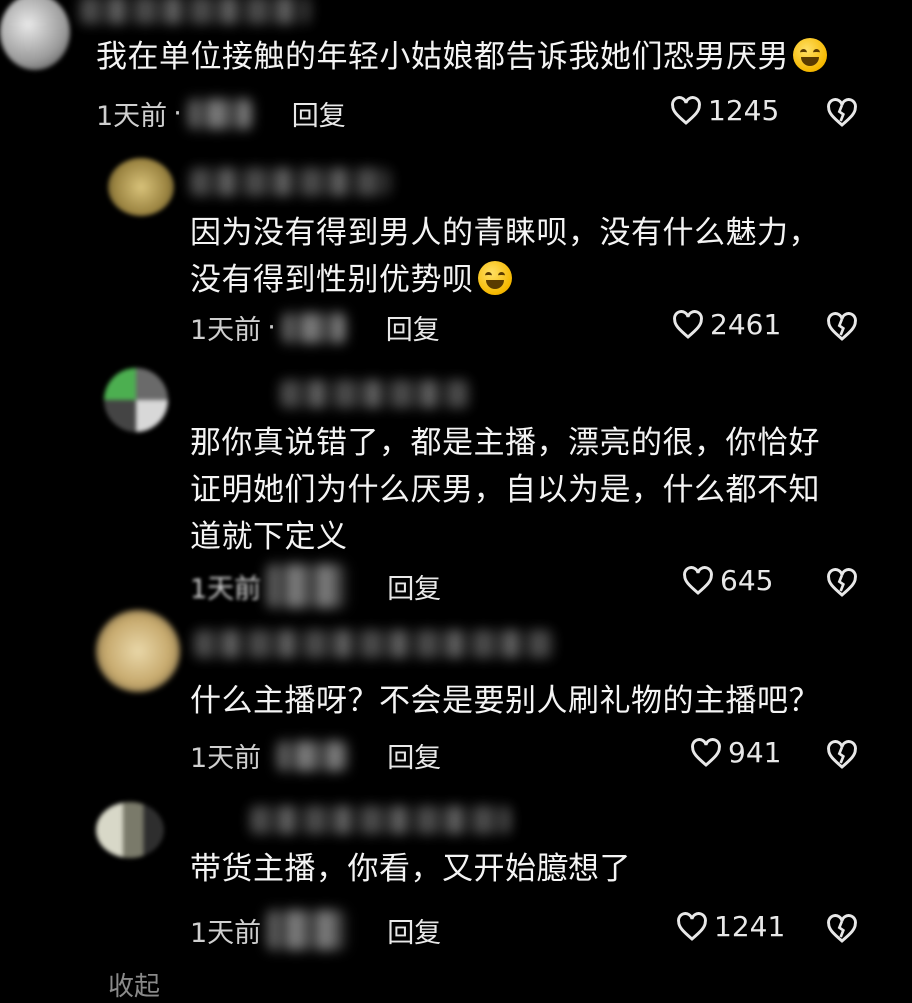 Image resolution: width=912 pixels, height=1003 pixels. What do you see at coordinates (332, 280) in the screenshot?
I see `comment-text-line: 没有得到性别优势呗` at bounding box center [332, 280].